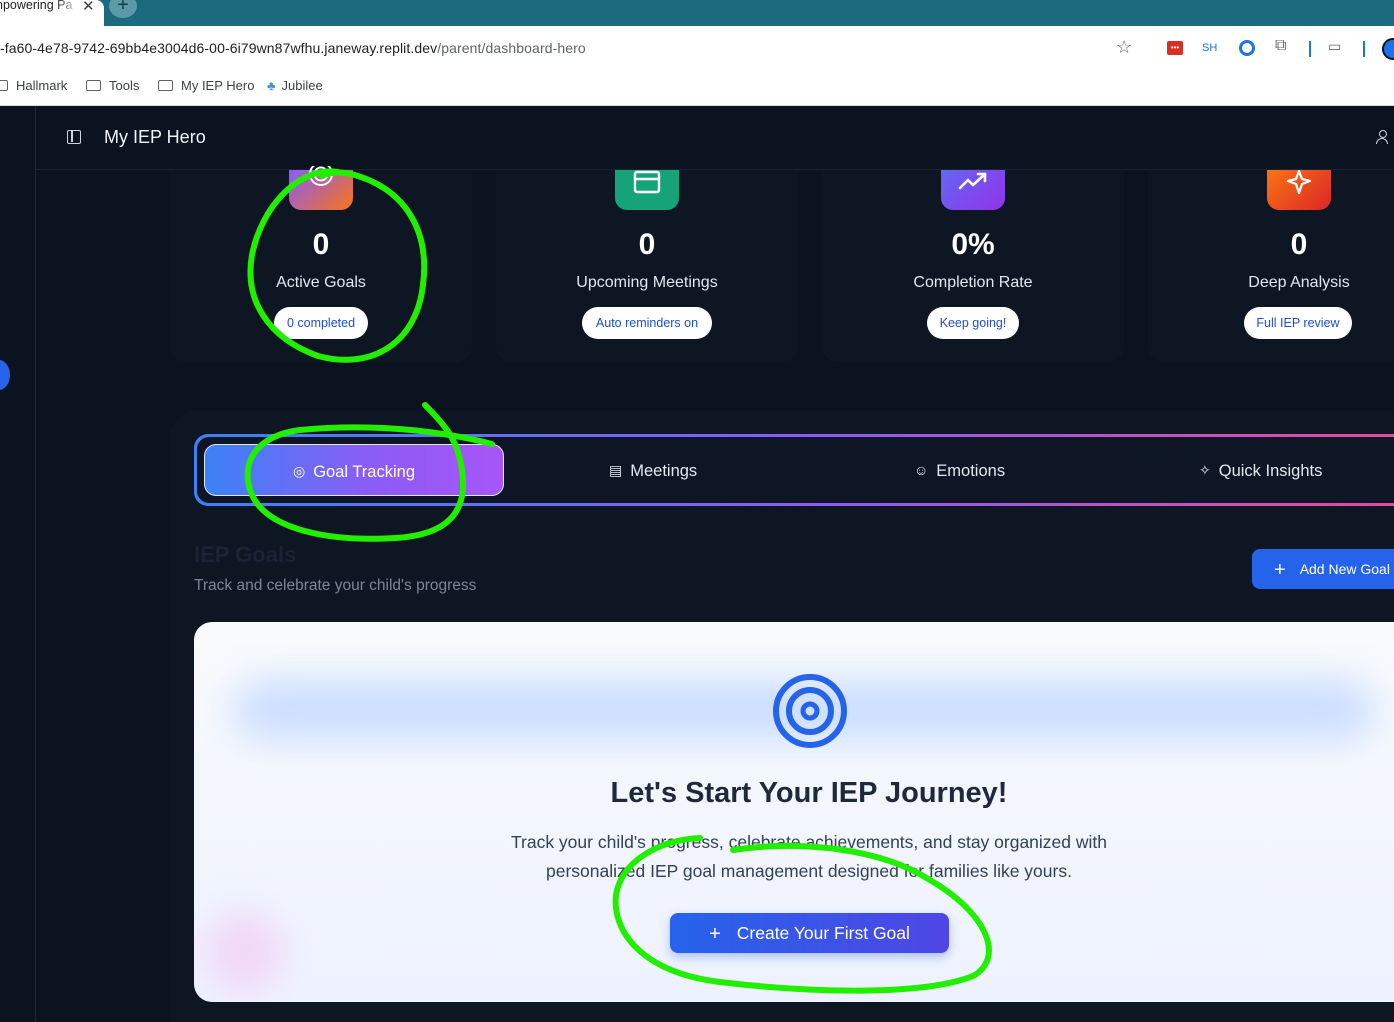 This screenshot has width=1394, height=1022. Describe the element at coordinates (823, 933) in the screenshot. I see `create-button-label: Create Your First Goal` at that location.